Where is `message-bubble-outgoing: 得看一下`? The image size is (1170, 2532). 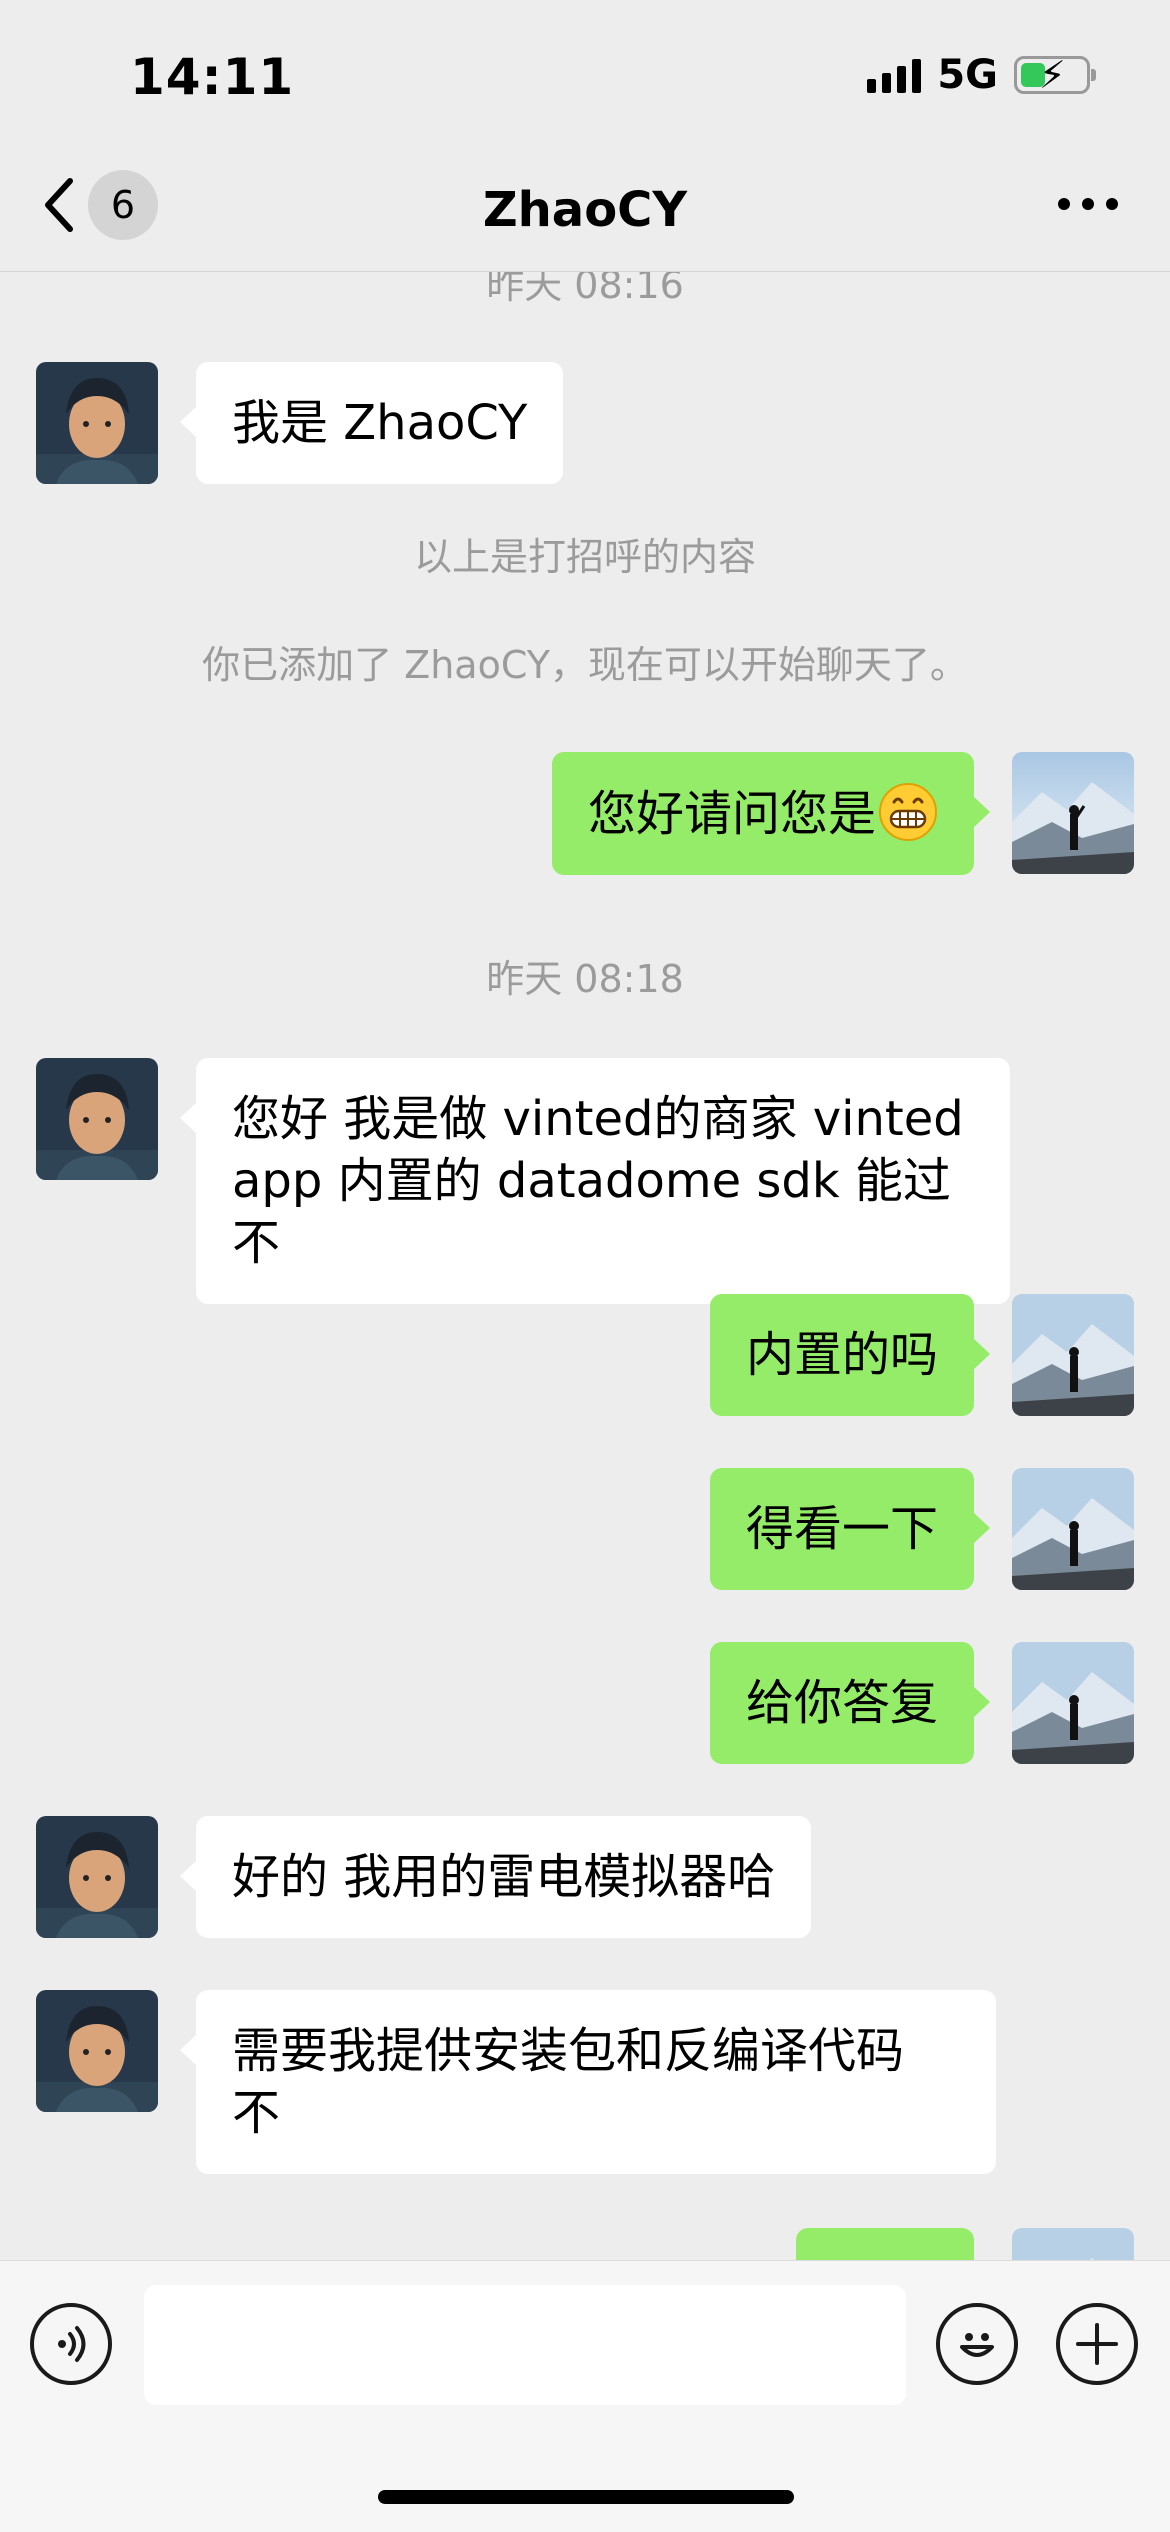 message-bubble-outgoing: 得看一下 is located at coordinates (850, 1529).